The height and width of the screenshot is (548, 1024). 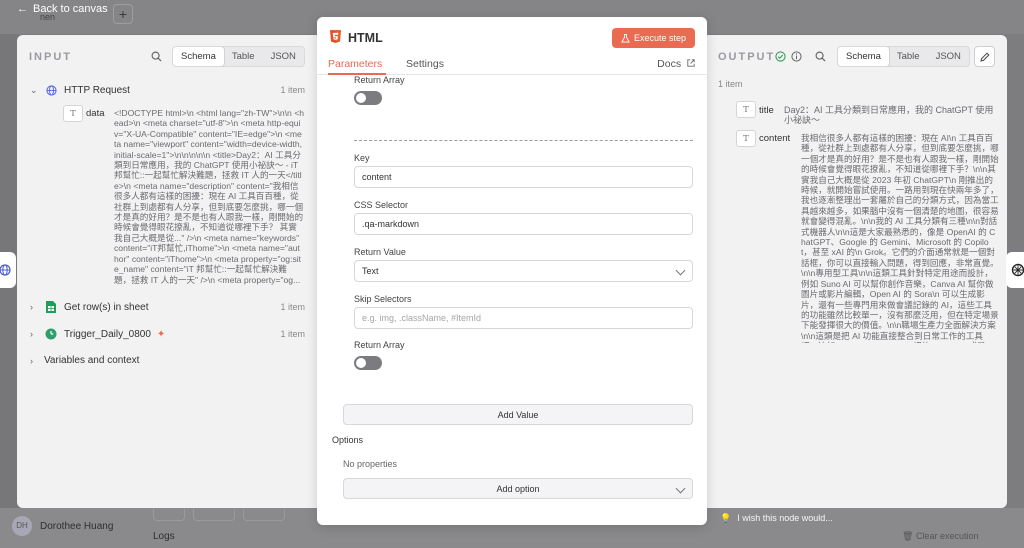 I want to click on return-array-top-label: Return Array, so click(x=379, y=80).